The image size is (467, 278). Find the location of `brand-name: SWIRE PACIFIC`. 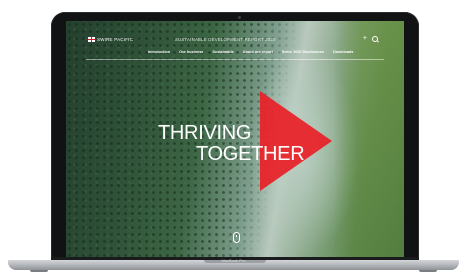

brand-name: SWIRE PACIFIC is located at coordinates (115, 39).